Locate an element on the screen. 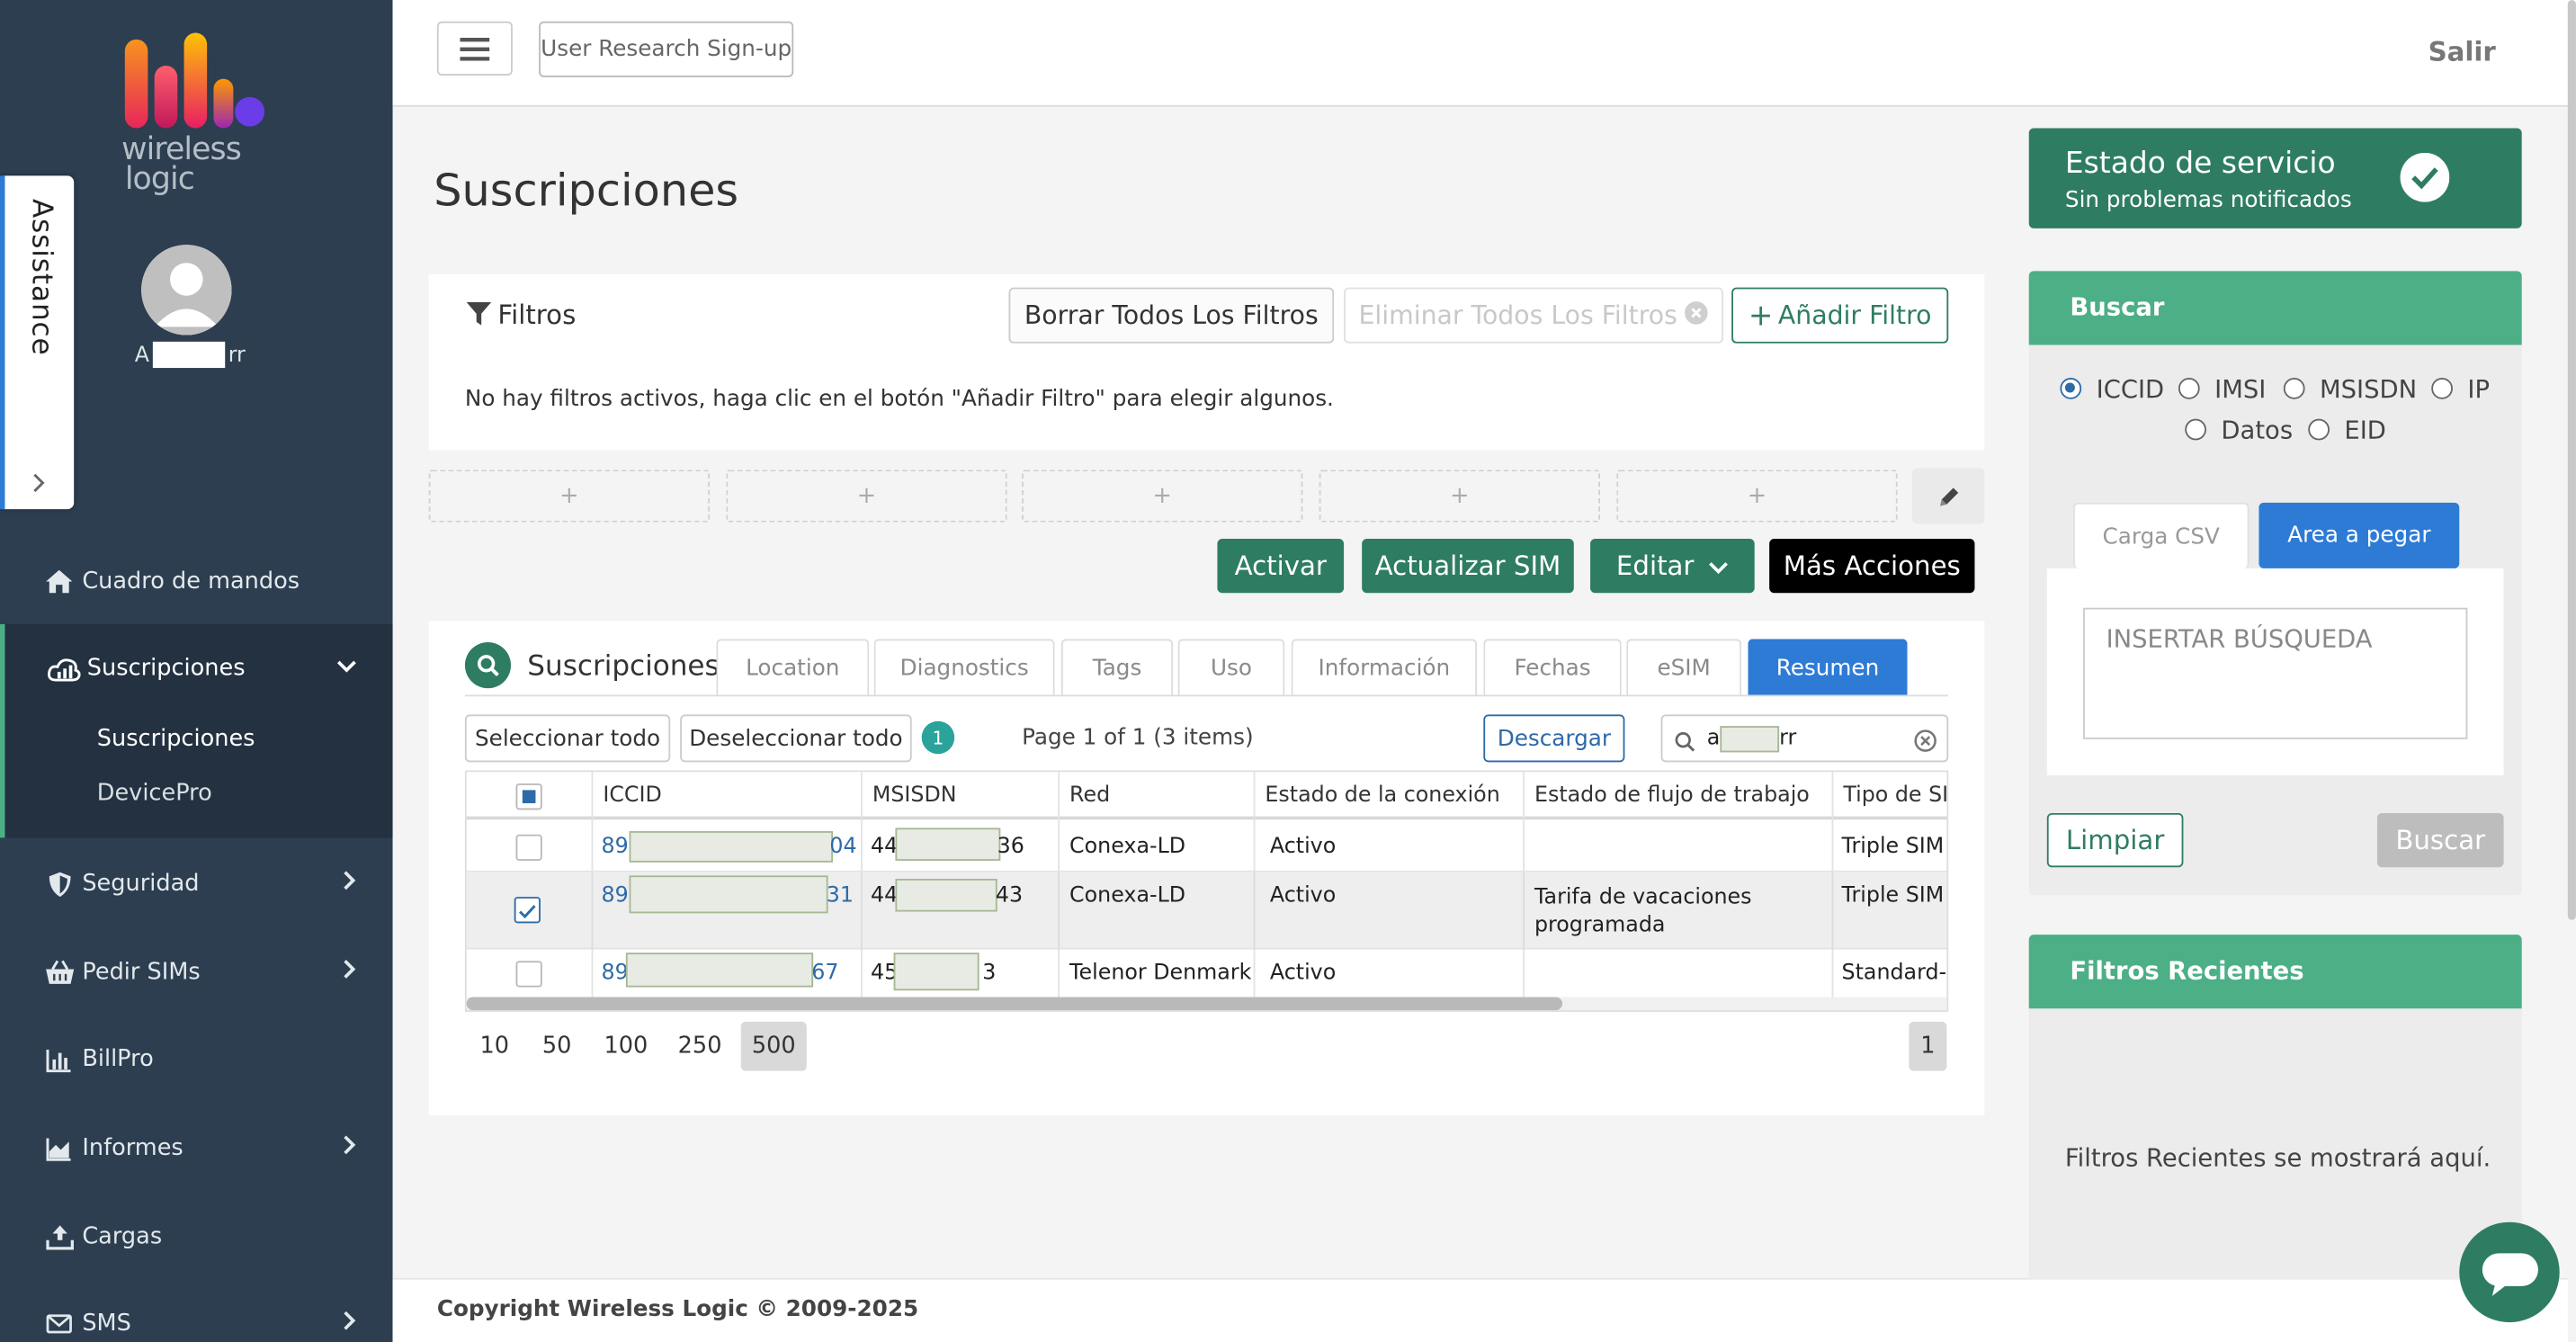 This screenshot has width=2576, height=1342. update-sim-button: Actualizar SIM is located at coordinates (1468, 566).